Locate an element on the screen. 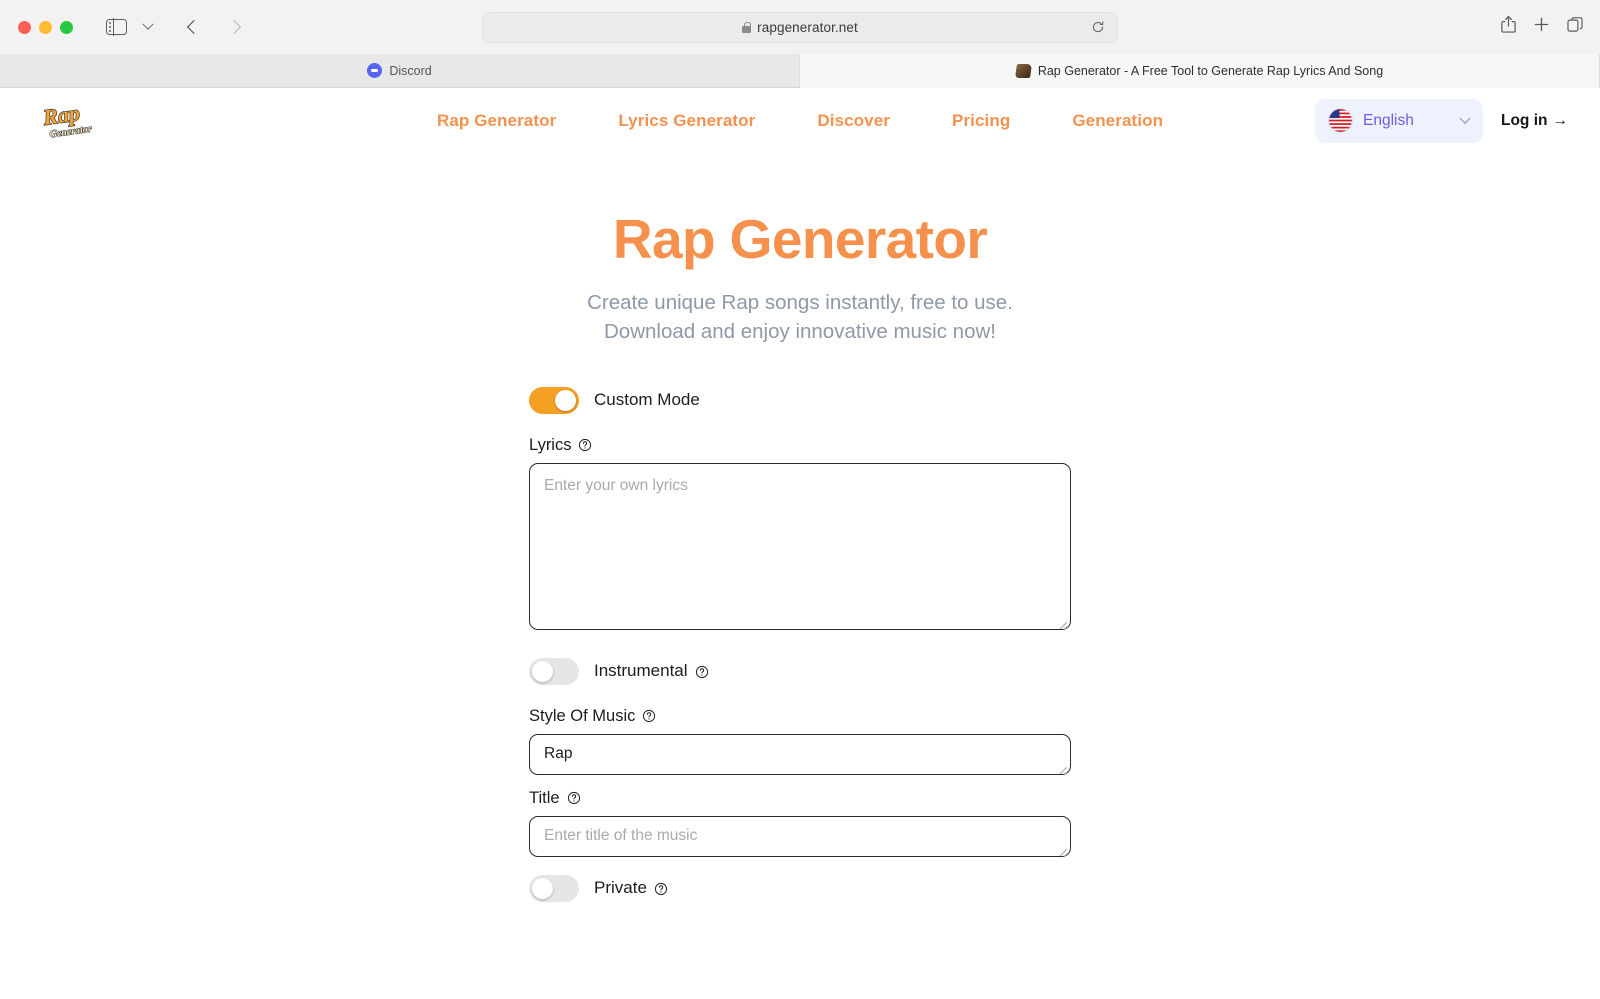 This screenshot has width=1600, height=999. title-field is located at coordinates (800, 836).